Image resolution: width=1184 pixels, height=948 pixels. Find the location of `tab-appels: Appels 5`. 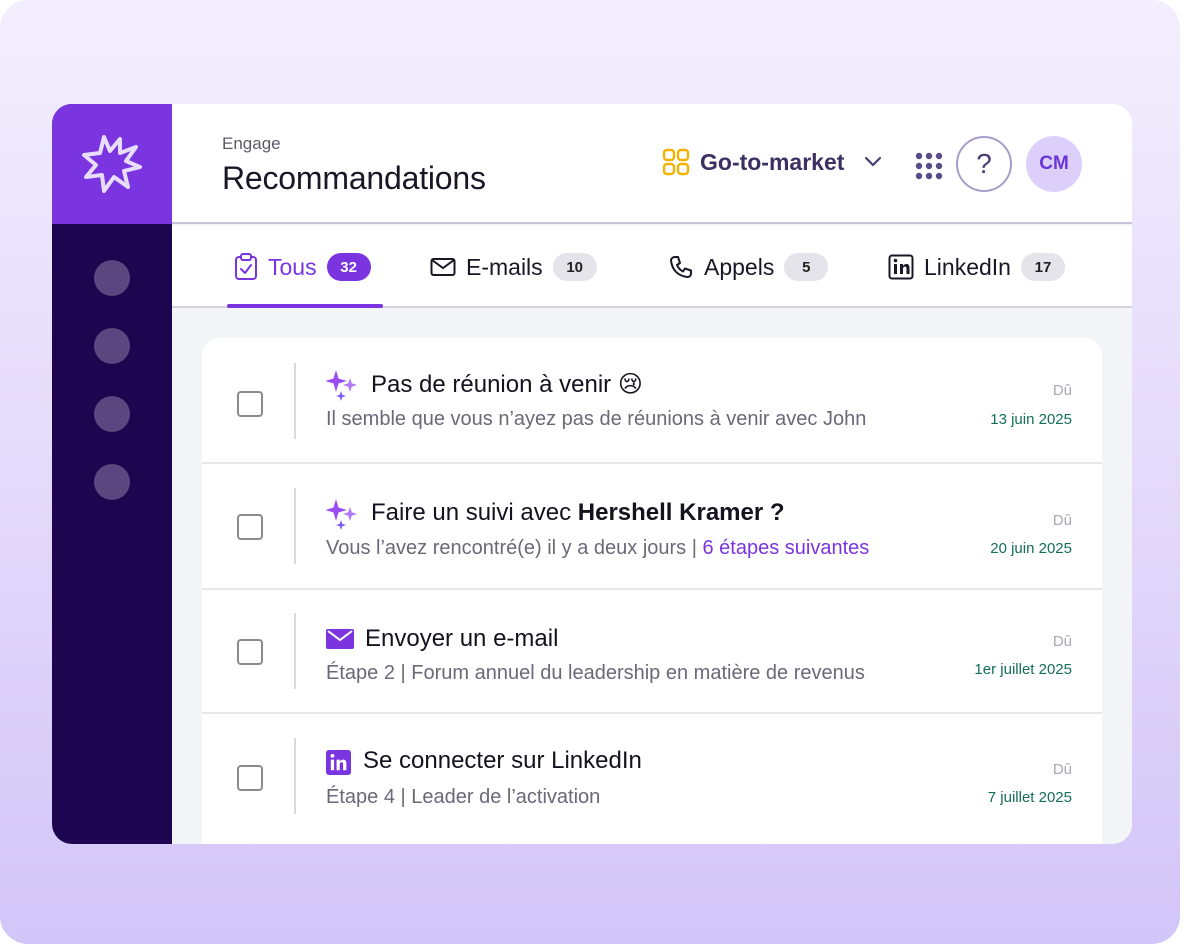

tab-appels: Appels 5 is located at coordinates (748, 267).